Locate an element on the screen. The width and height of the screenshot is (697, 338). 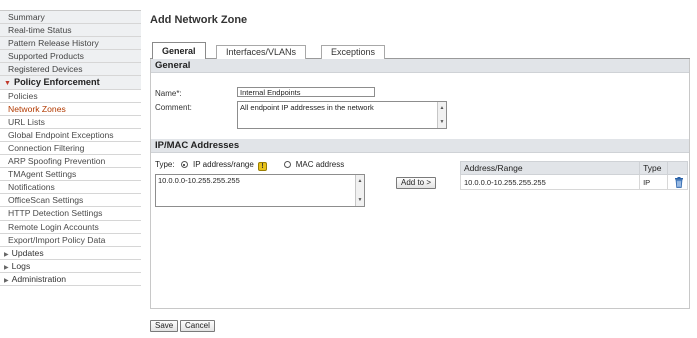
sidebar-item-network-zones: Network Zones is located at coordinates (70, 109).